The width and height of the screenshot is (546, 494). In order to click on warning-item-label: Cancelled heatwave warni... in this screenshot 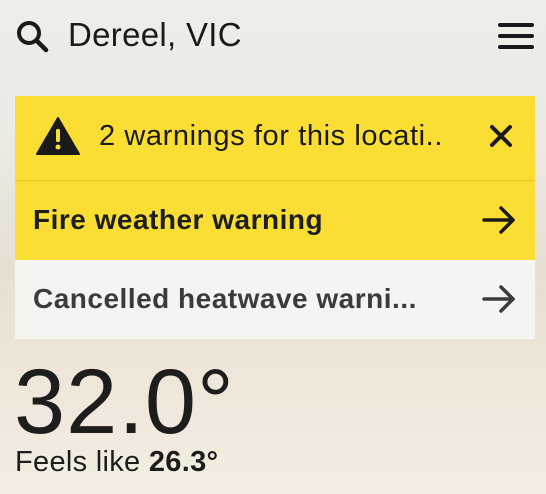, I will do `click(225, 298)`.